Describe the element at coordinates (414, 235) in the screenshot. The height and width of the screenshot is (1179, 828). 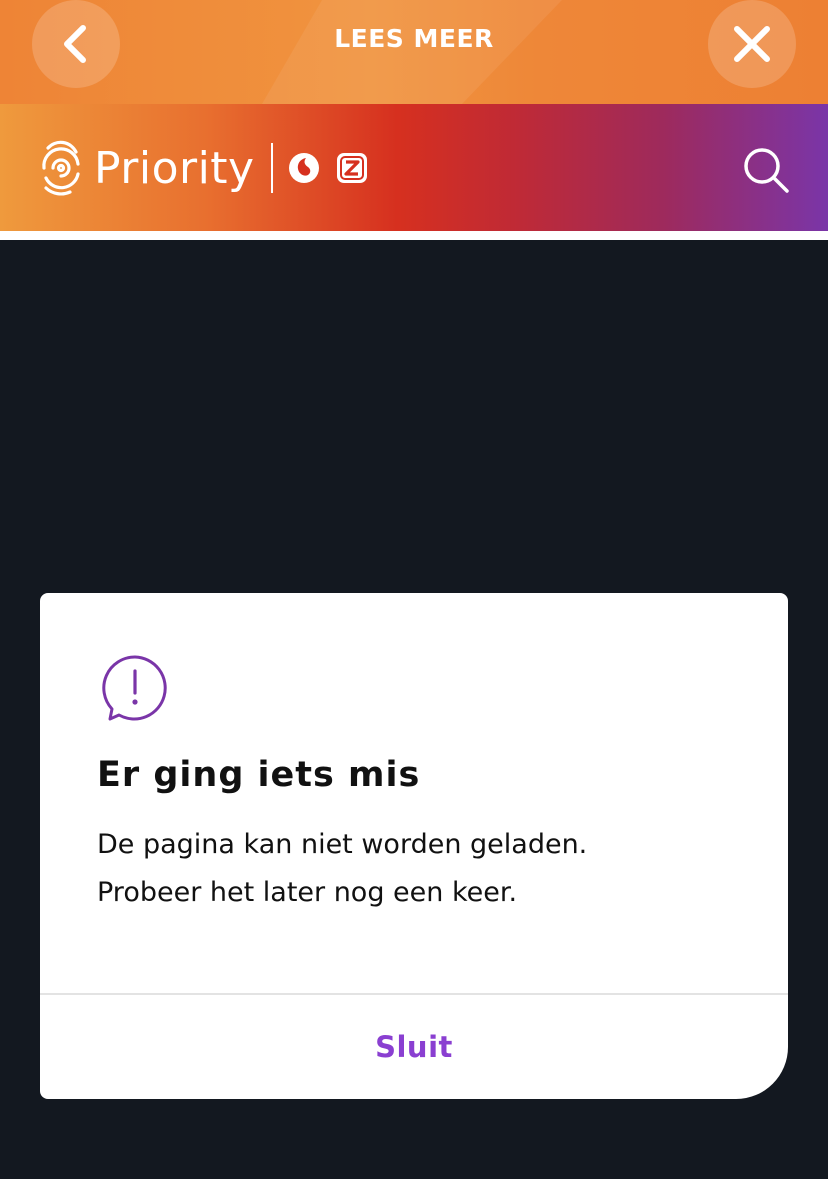
I see `divider` at that location.